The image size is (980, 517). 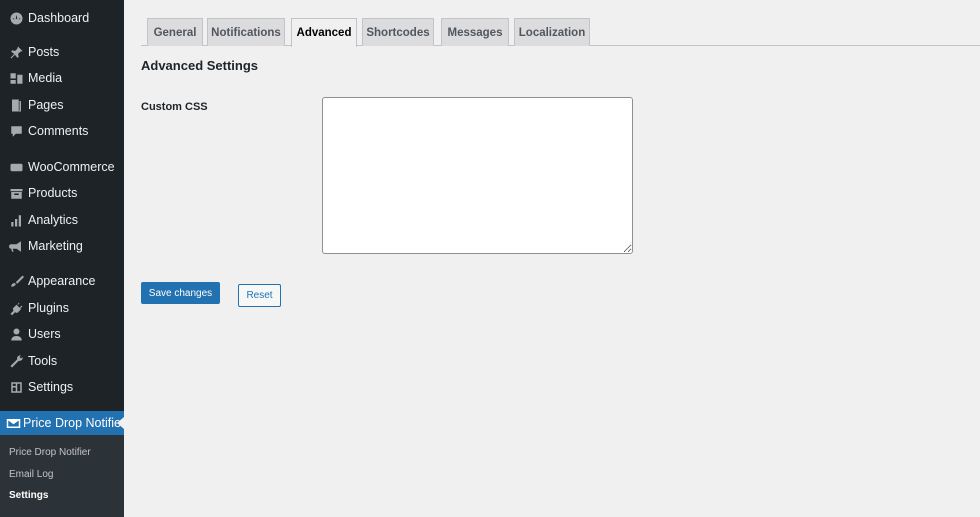 I want to click on submenu-item-price-drop-notifier: Price Drop Notifier, so click(x=50, y=452).